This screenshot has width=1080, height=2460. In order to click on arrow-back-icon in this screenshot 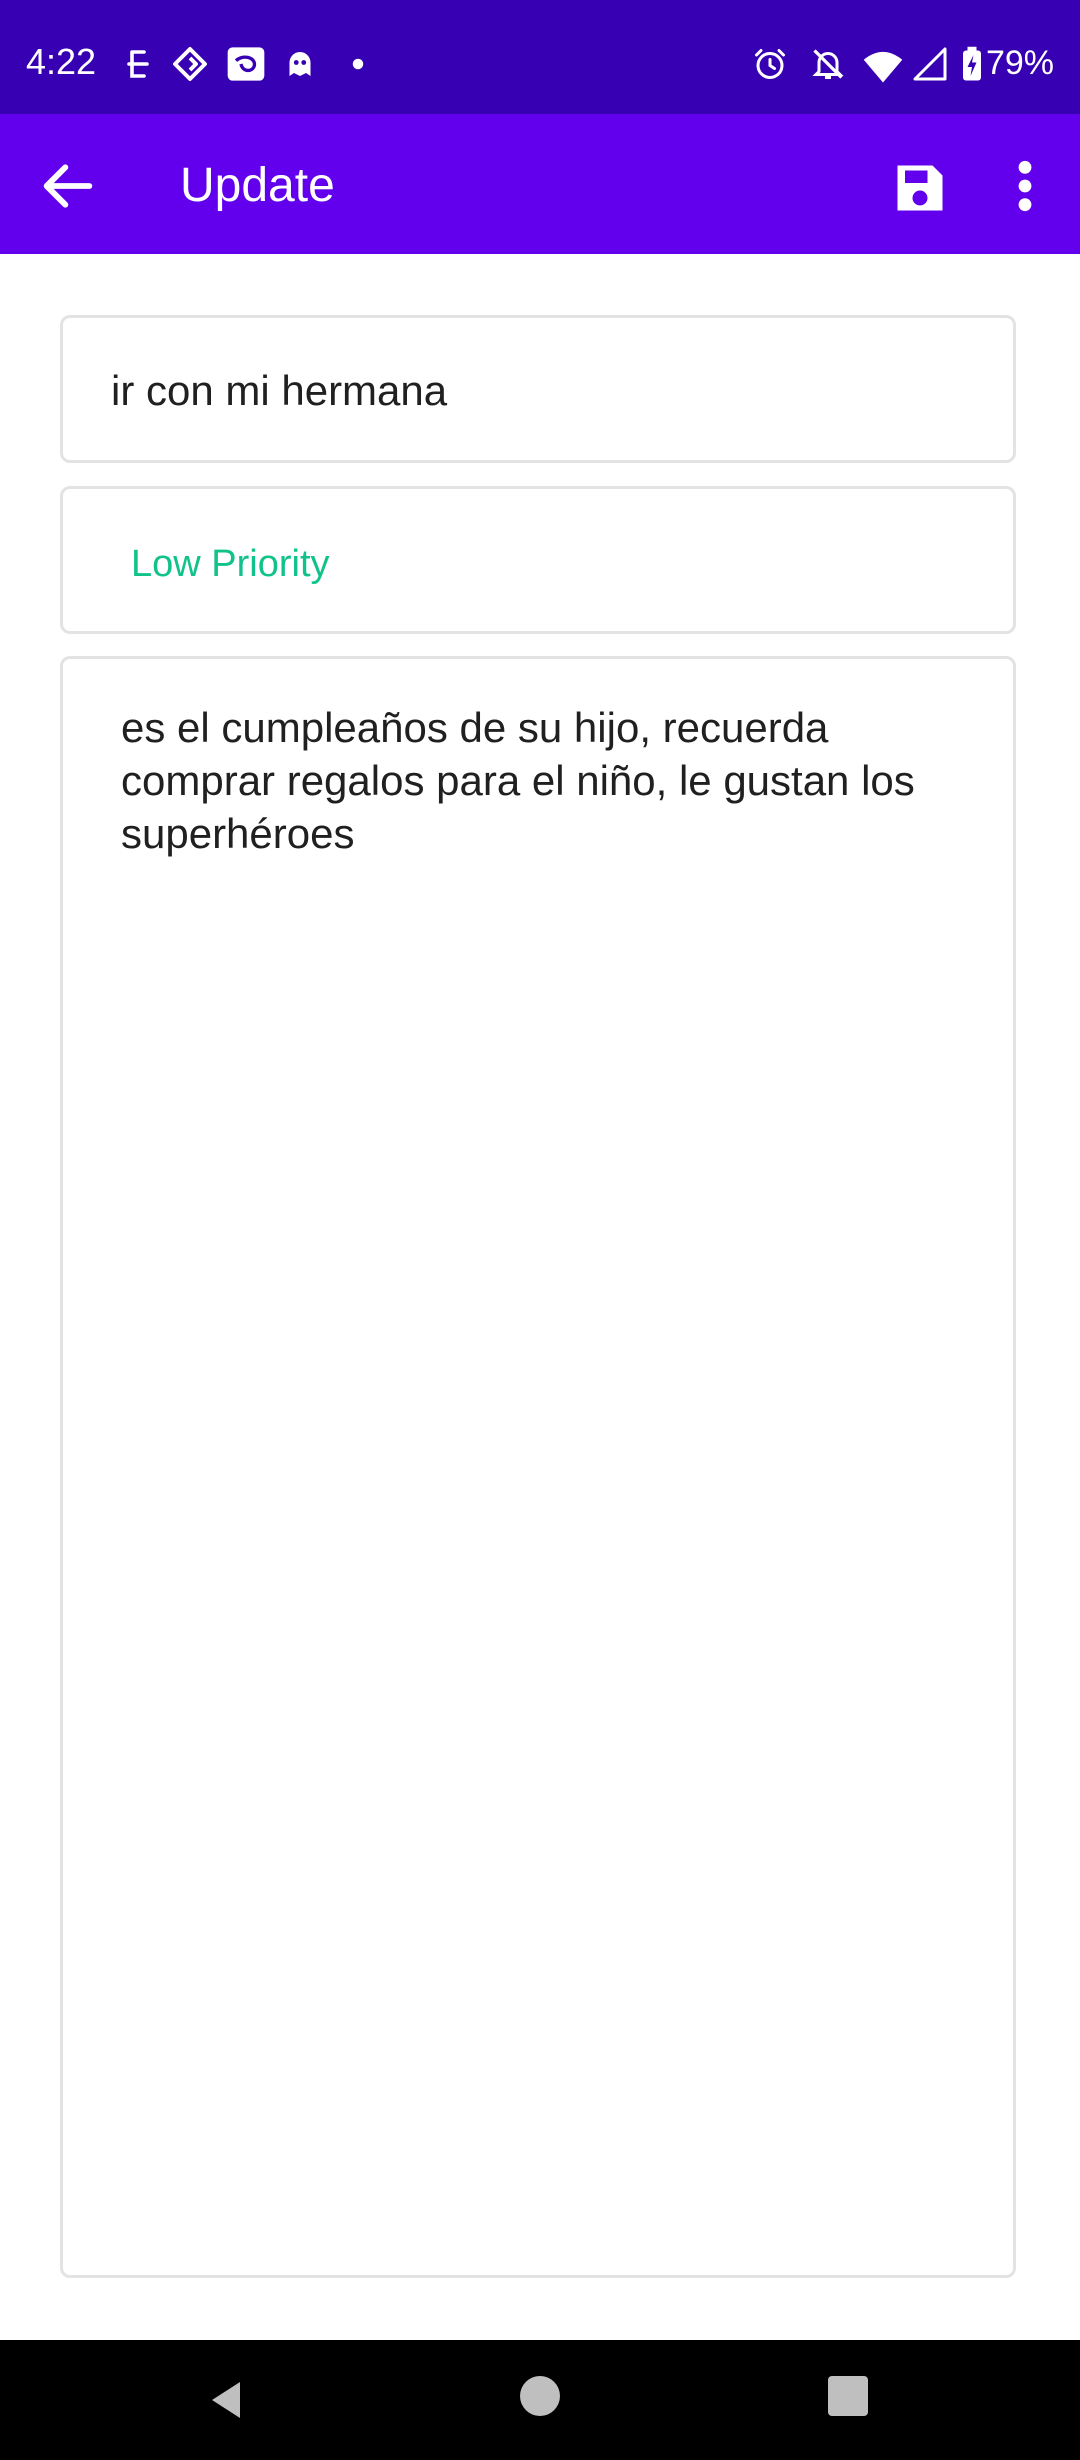, I will do `click(68, 186)`.